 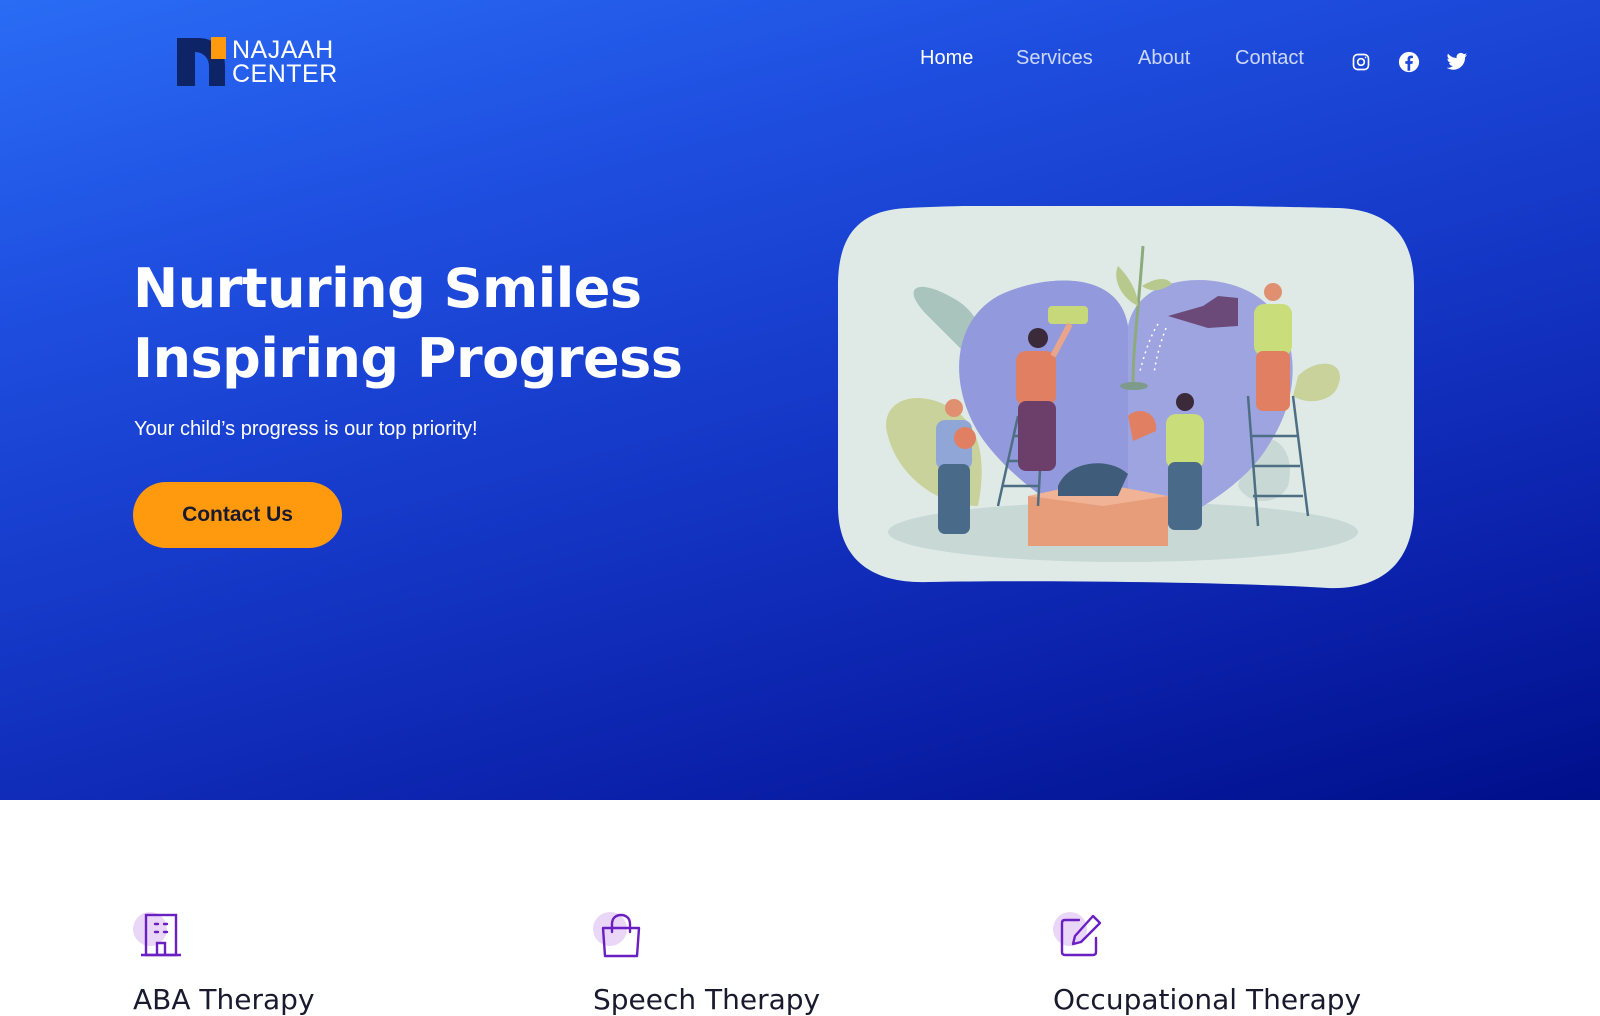 What do you see at coordinates (333, 963) in the screenshot?
I see `service-aba: ABA Therapy` at bounding box center [333, 963].